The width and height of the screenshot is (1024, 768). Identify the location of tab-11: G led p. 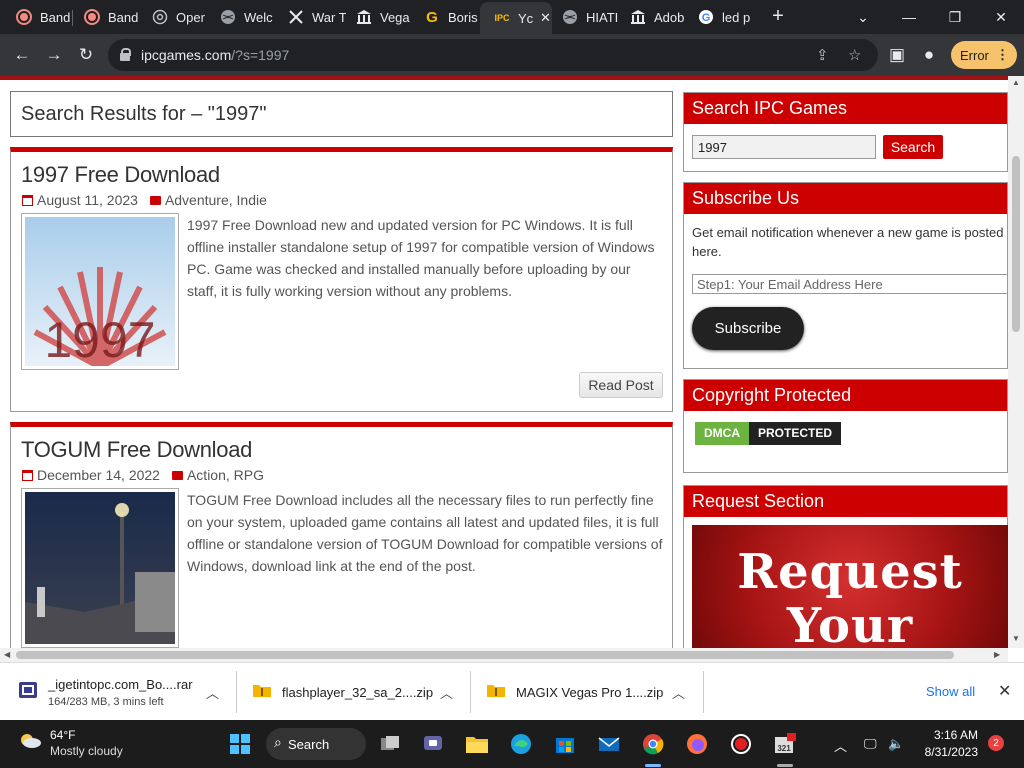
(720, 17).